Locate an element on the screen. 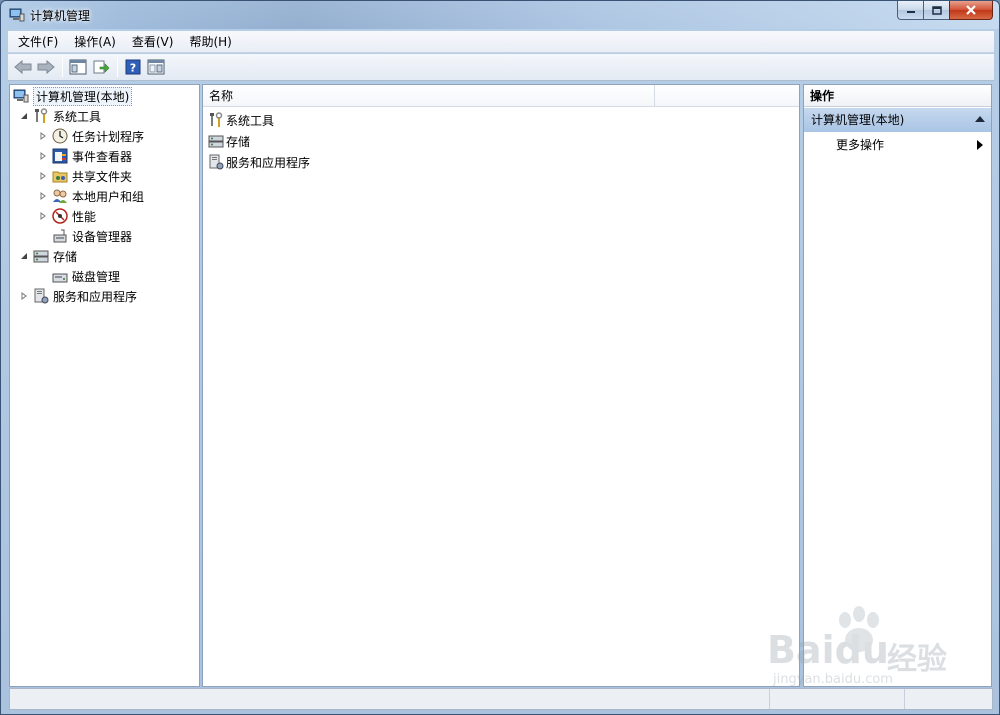 The image size is (1000, 715). minimize-button is located at coordinates (910, 10).